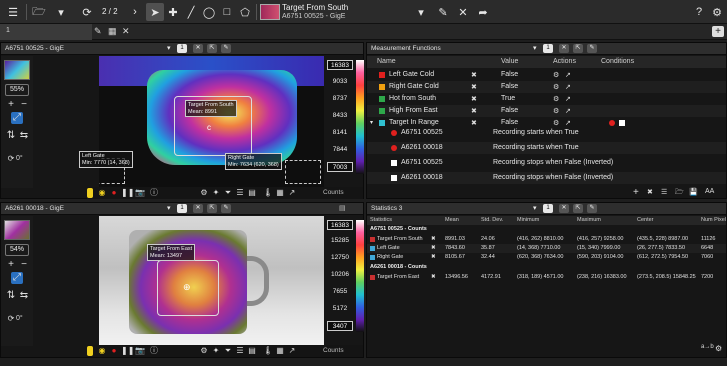  Describe the element at coordinates (463, 12) in the screenshot. I see `close-x-icon: ✕` at that location.